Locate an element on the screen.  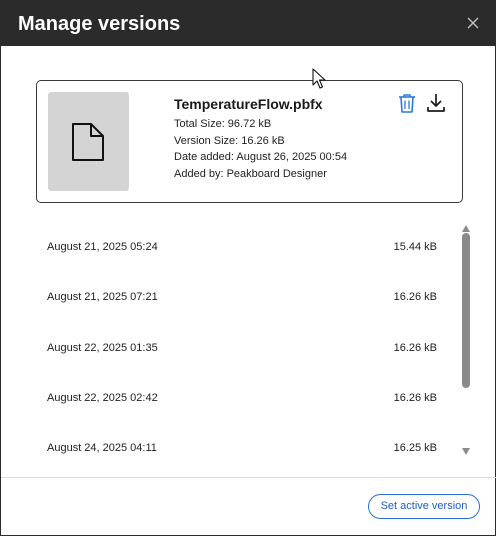
version-size: Version Size: 16.26 kB is located at coordinates (229, 141).